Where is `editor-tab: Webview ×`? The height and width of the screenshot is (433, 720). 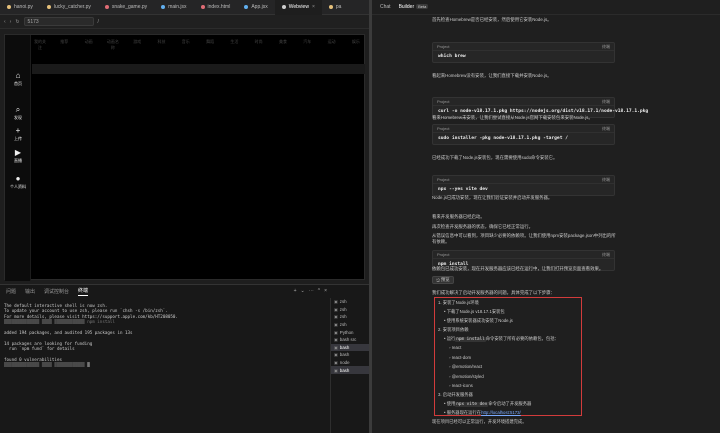 editor-tab: Webview × is located at coordinates (298, 7).